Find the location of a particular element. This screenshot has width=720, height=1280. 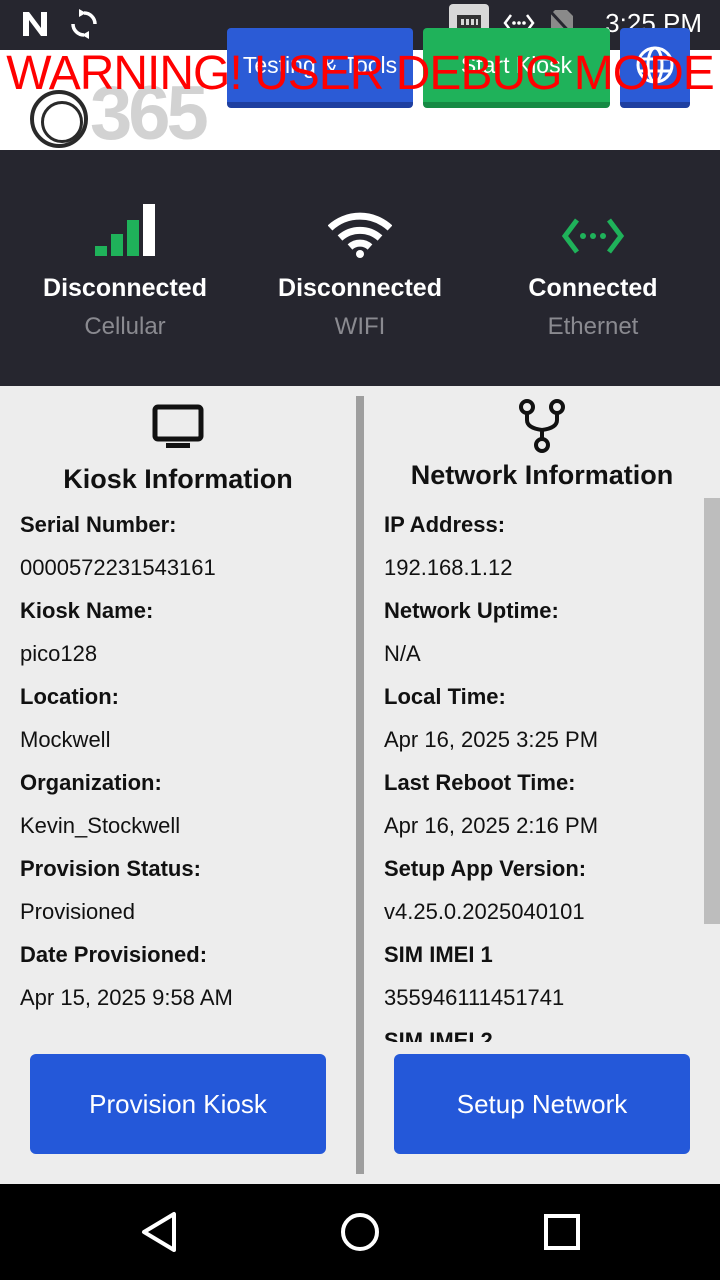

navigation-bar is located at coordinates (360, 1232).